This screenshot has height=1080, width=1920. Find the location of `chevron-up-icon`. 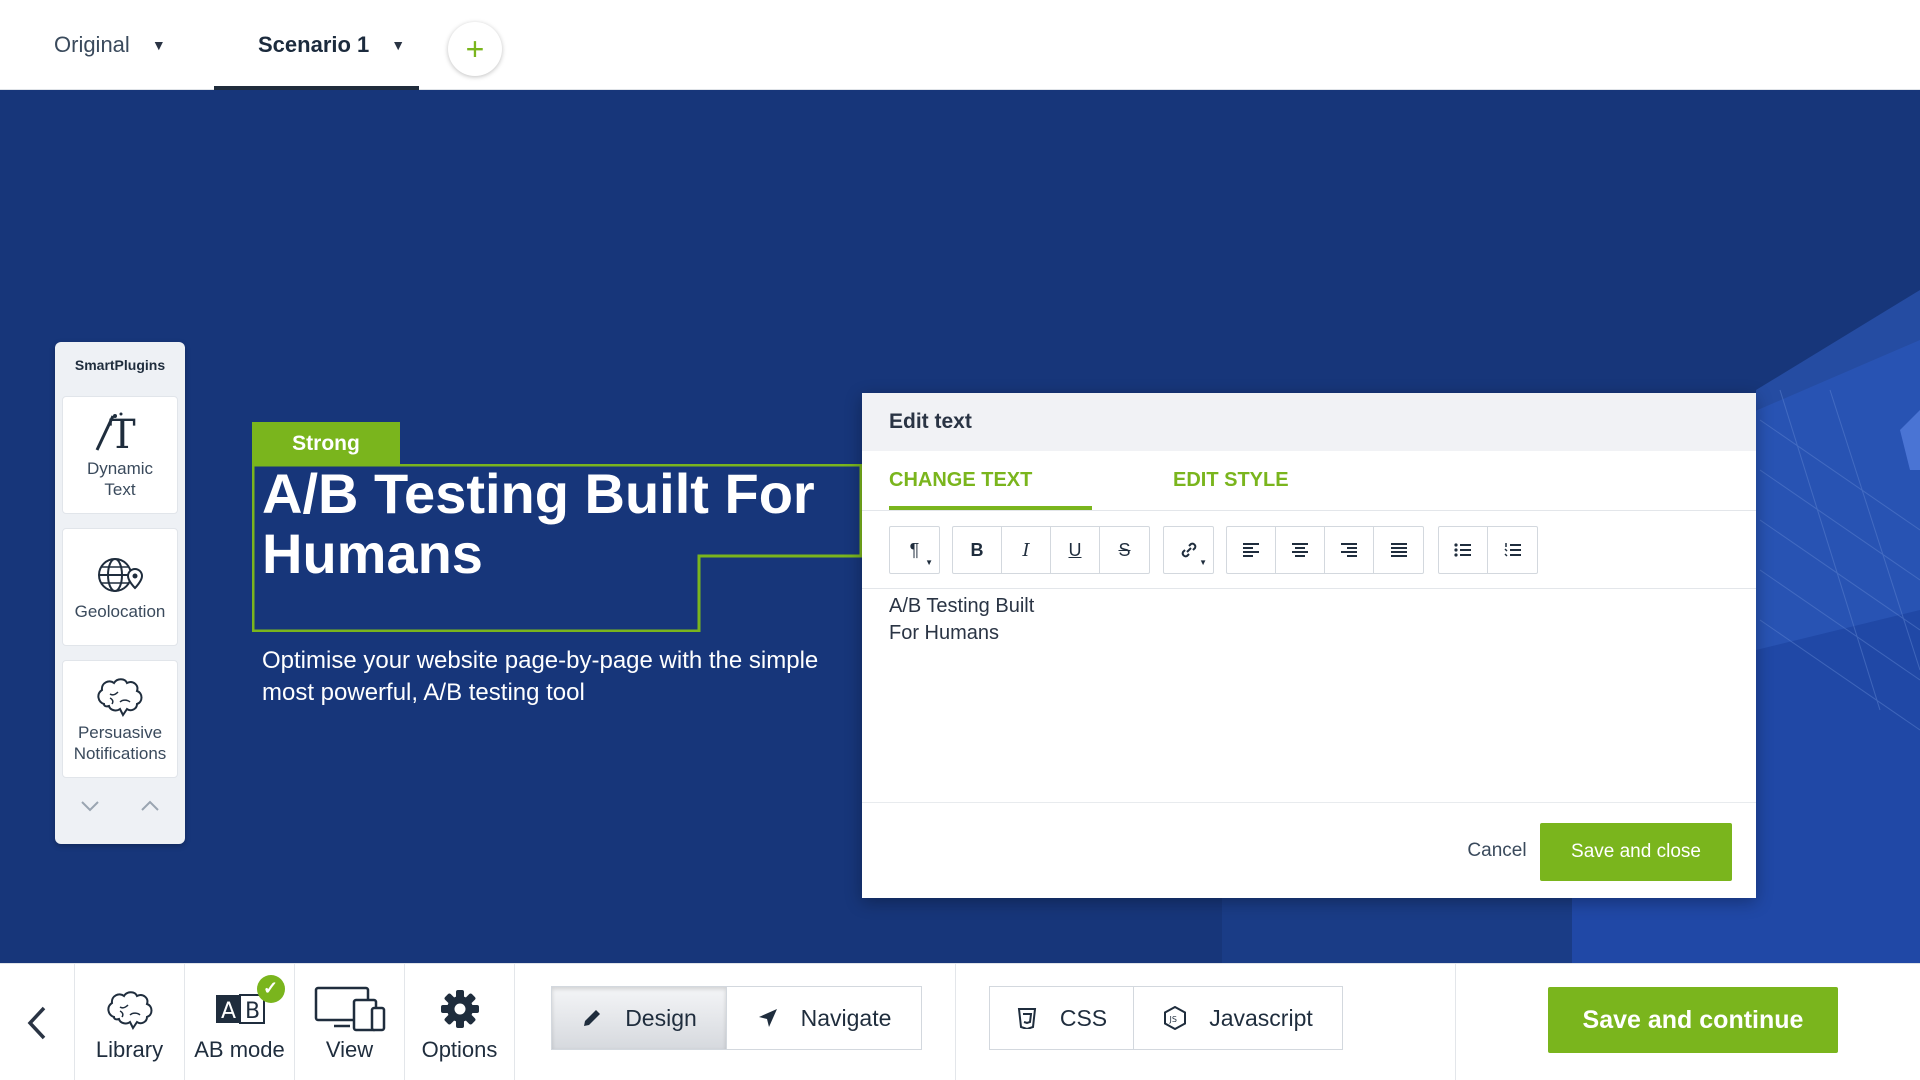

chevron-up-icon is located at coordinates (150, 806).